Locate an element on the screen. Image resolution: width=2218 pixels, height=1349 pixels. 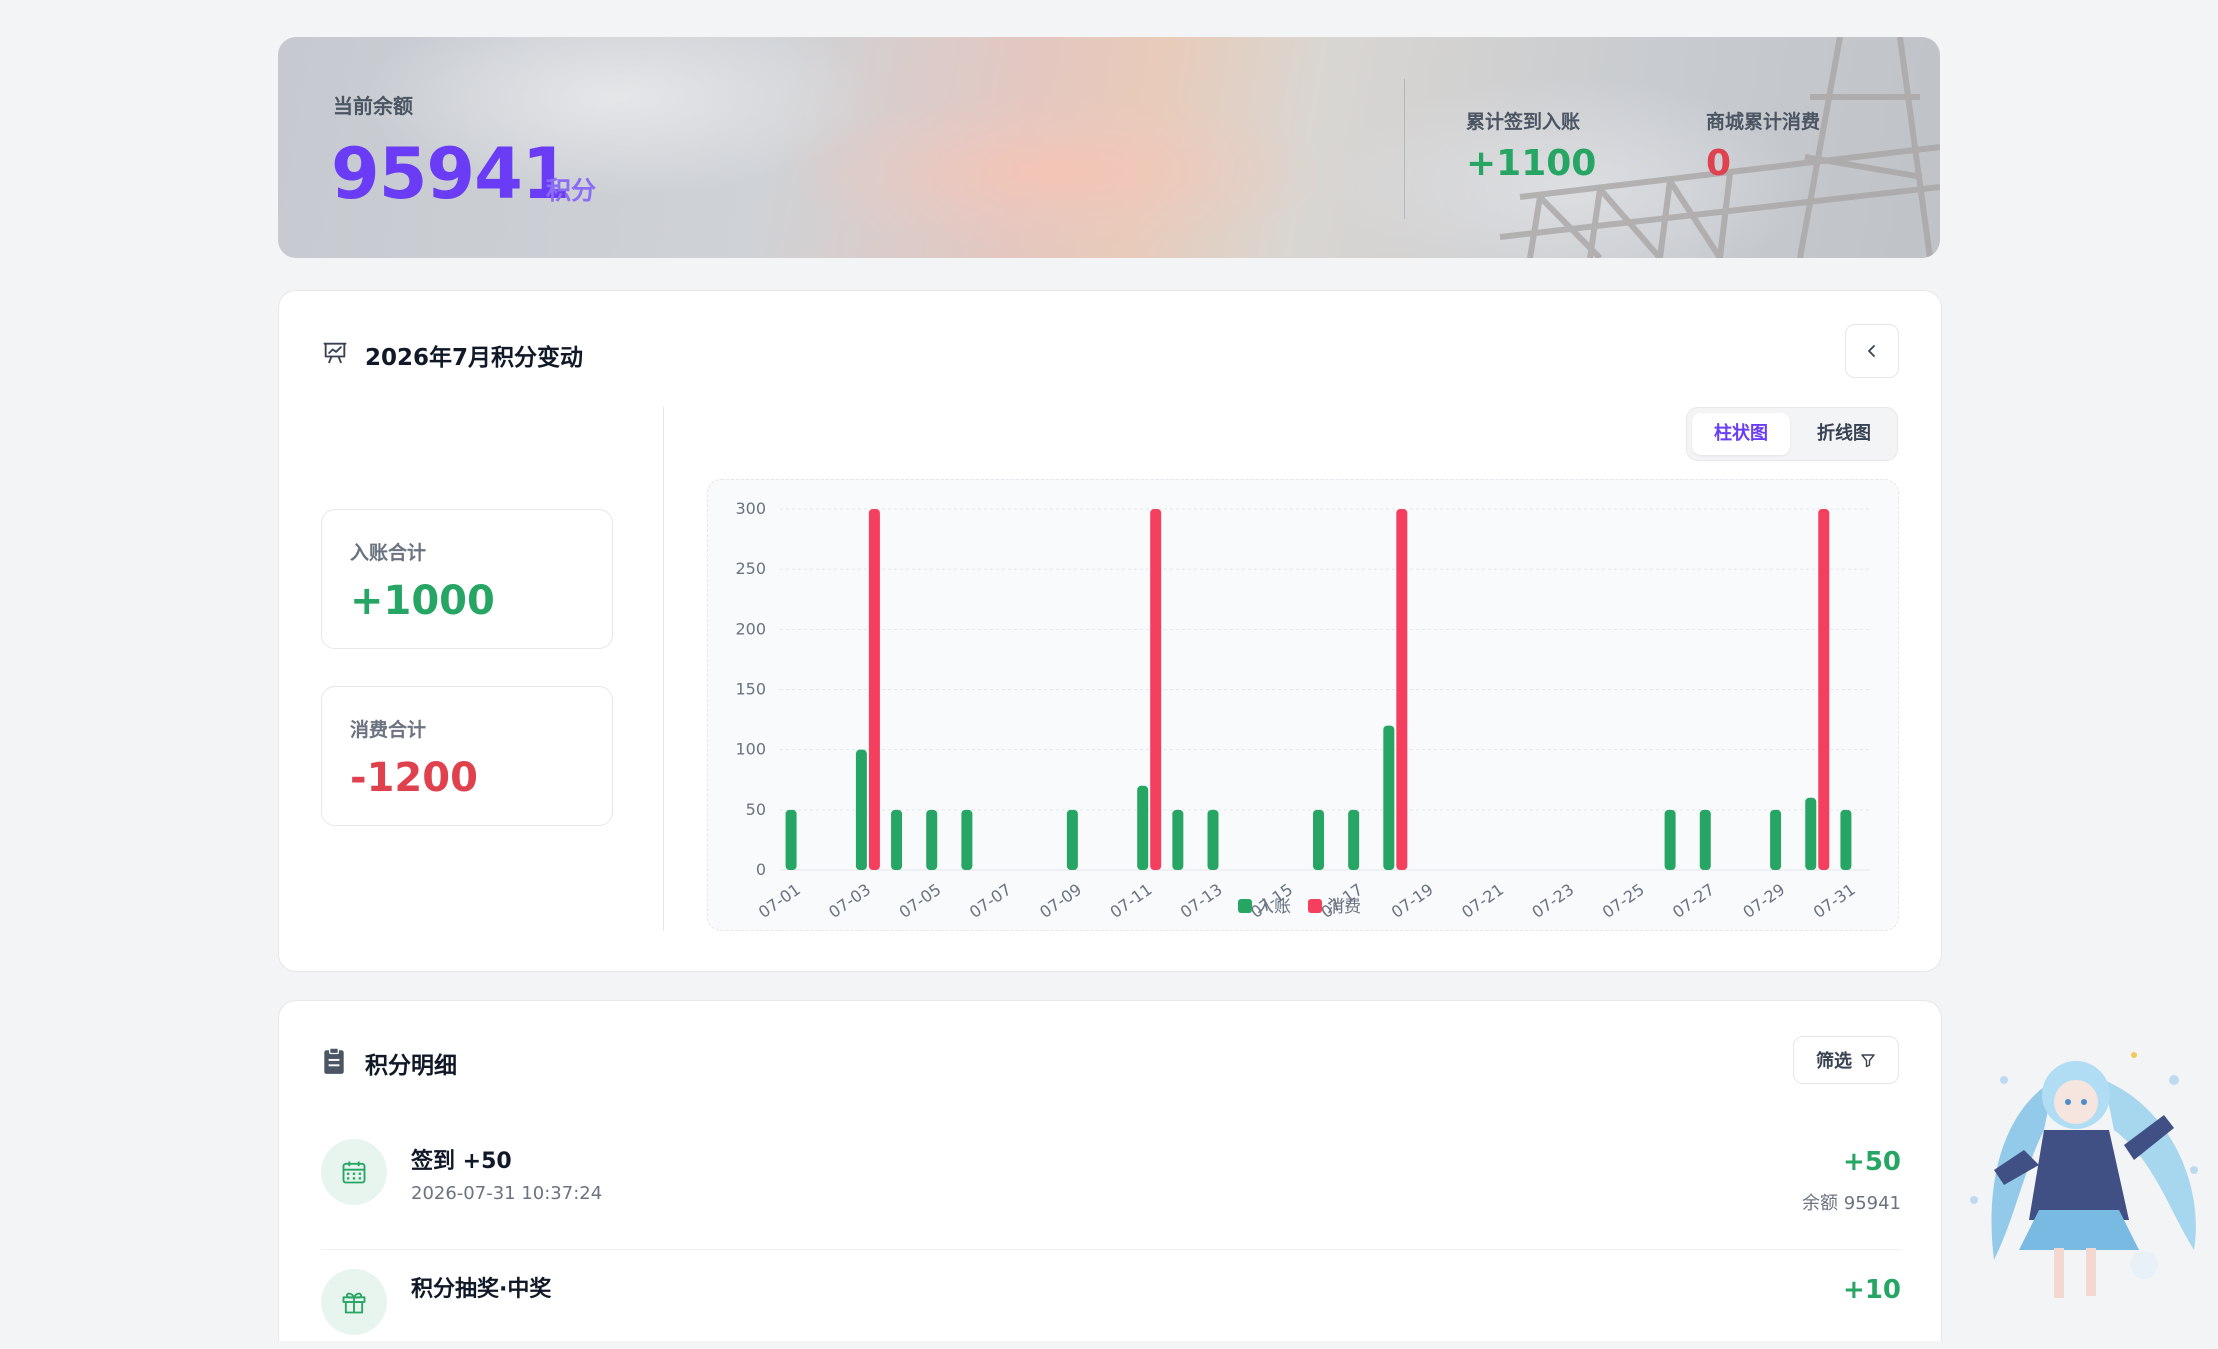
balance-value: 95941 is located at coordinates (451, 174).